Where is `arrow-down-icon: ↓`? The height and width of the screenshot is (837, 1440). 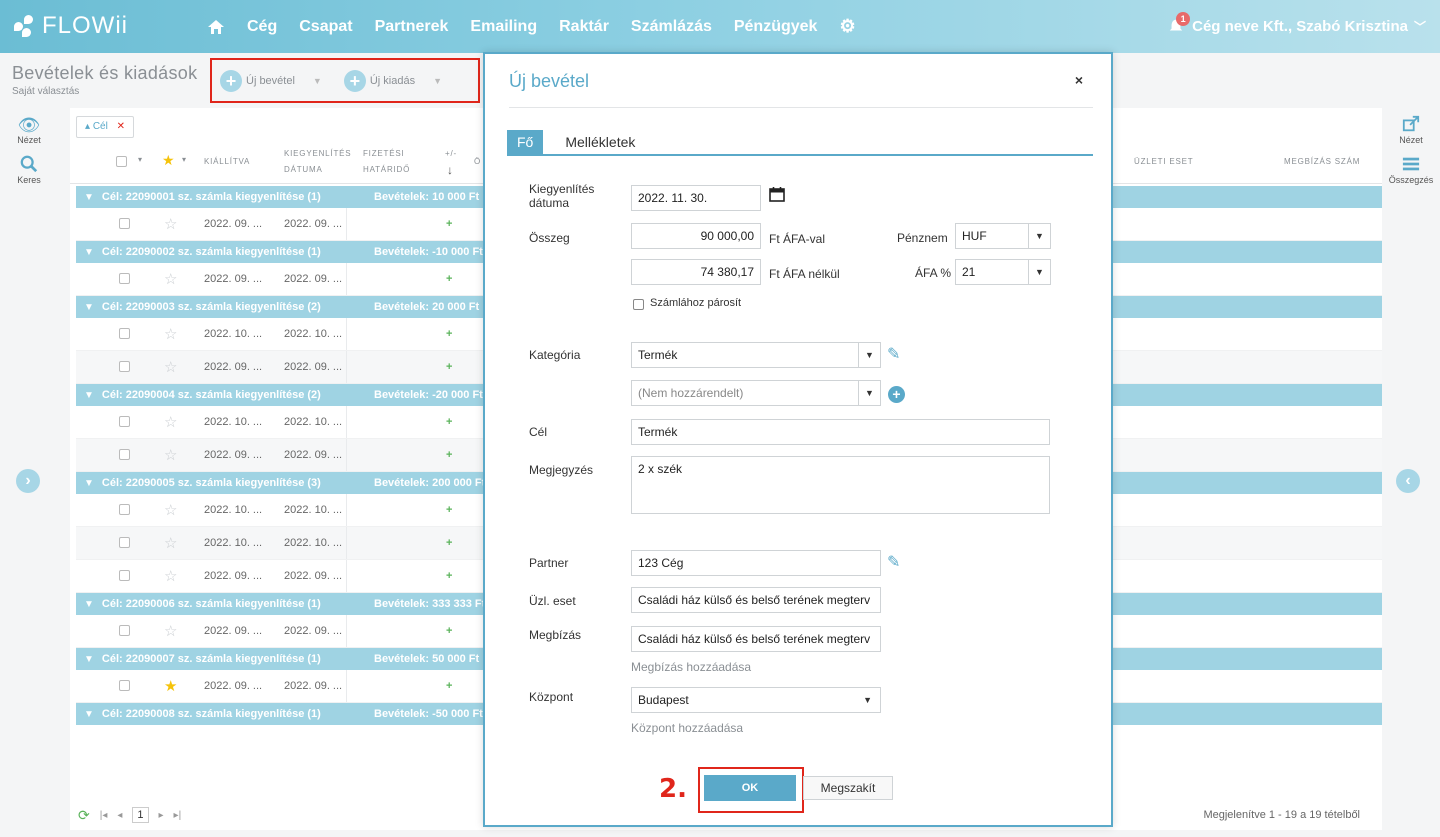 arrow-down-icon: ↓ is located at coordinates (450, 170).